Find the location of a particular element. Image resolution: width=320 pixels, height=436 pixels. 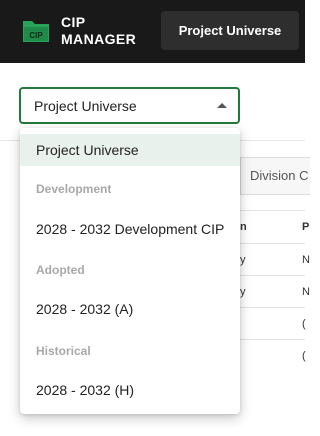

logo-line-2: MANAGER is located at coordinates (99, 39).